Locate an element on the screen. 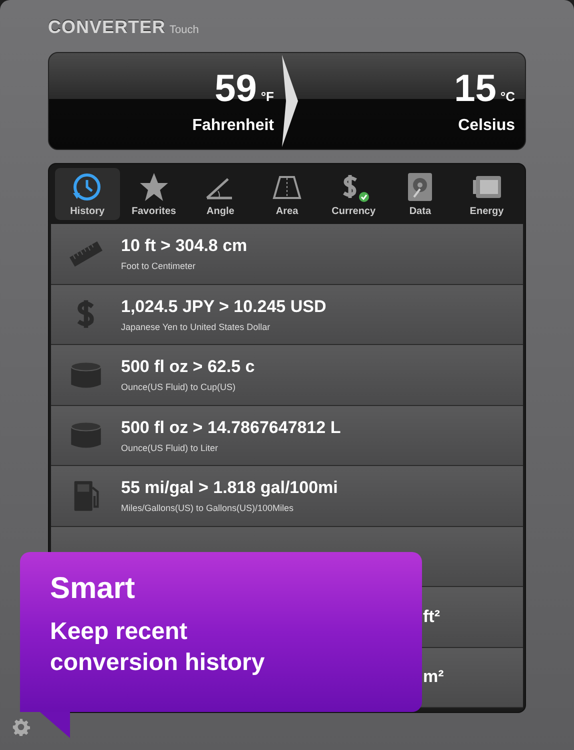 Image resolution: width=574 pixels, height=750 pixels. conversion-units: Japanese Yen to United States Dollar is located at coordinates (196, 327).